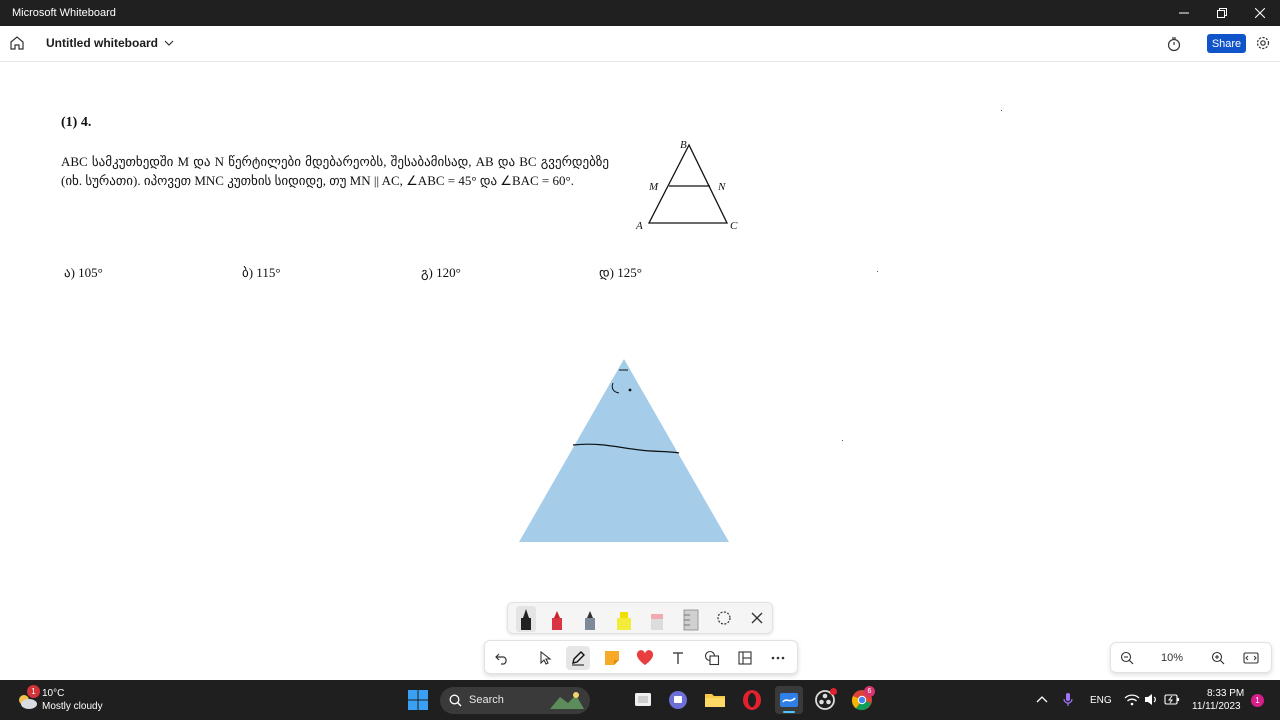 The width and height of the screenshot is (1280, 720). What do you see at coordinates (1172, 658) in the screenshot?
I see `zoom-level: 10%` at bounding box center [1172, 658].